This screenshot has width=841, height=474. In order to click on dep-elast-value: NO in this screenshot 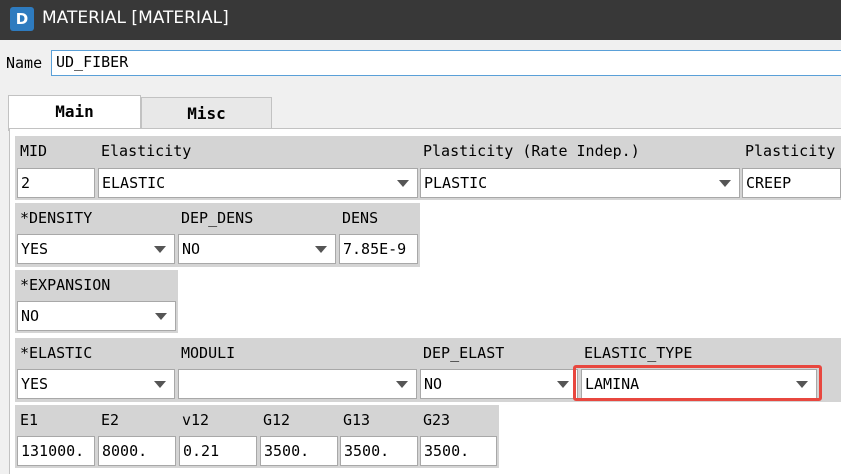, I will do `click(433, 384)`.